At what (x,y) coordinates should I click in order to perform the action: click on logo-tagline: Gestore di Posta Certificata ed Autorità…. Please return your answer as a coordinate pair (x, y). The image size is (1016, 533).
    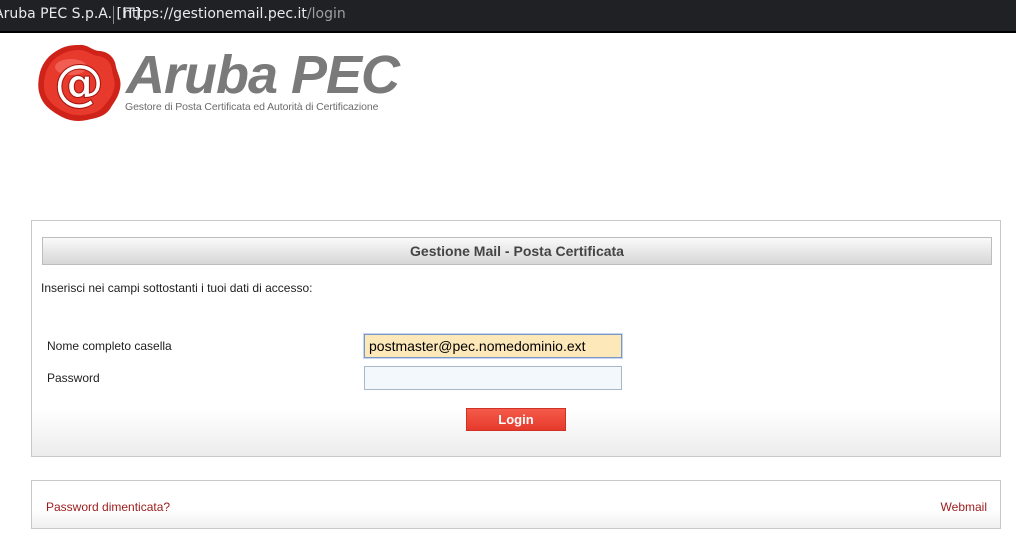
    Looking at the image, I should click on (252, 107).